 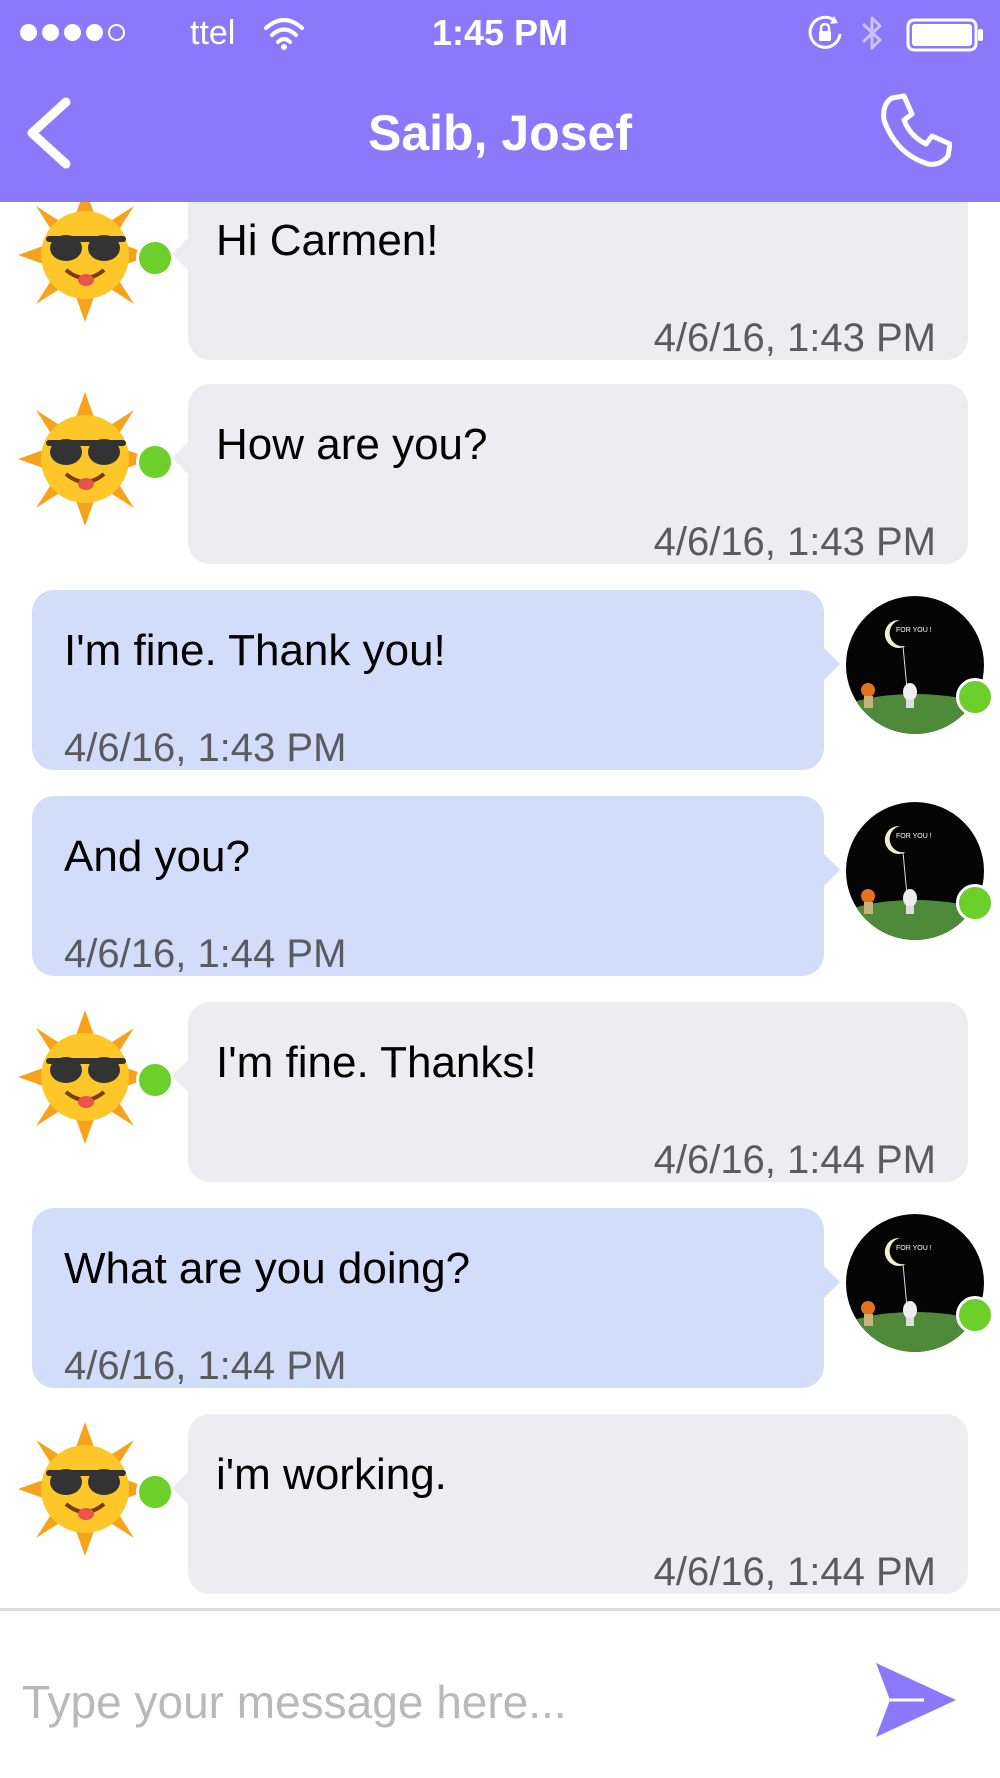 What do you see at coordinates (436, 886) in the screenshot?
I see `message-bubble: And you? 4/6/16, 1:44 PM` at bounding box center [436, 886].